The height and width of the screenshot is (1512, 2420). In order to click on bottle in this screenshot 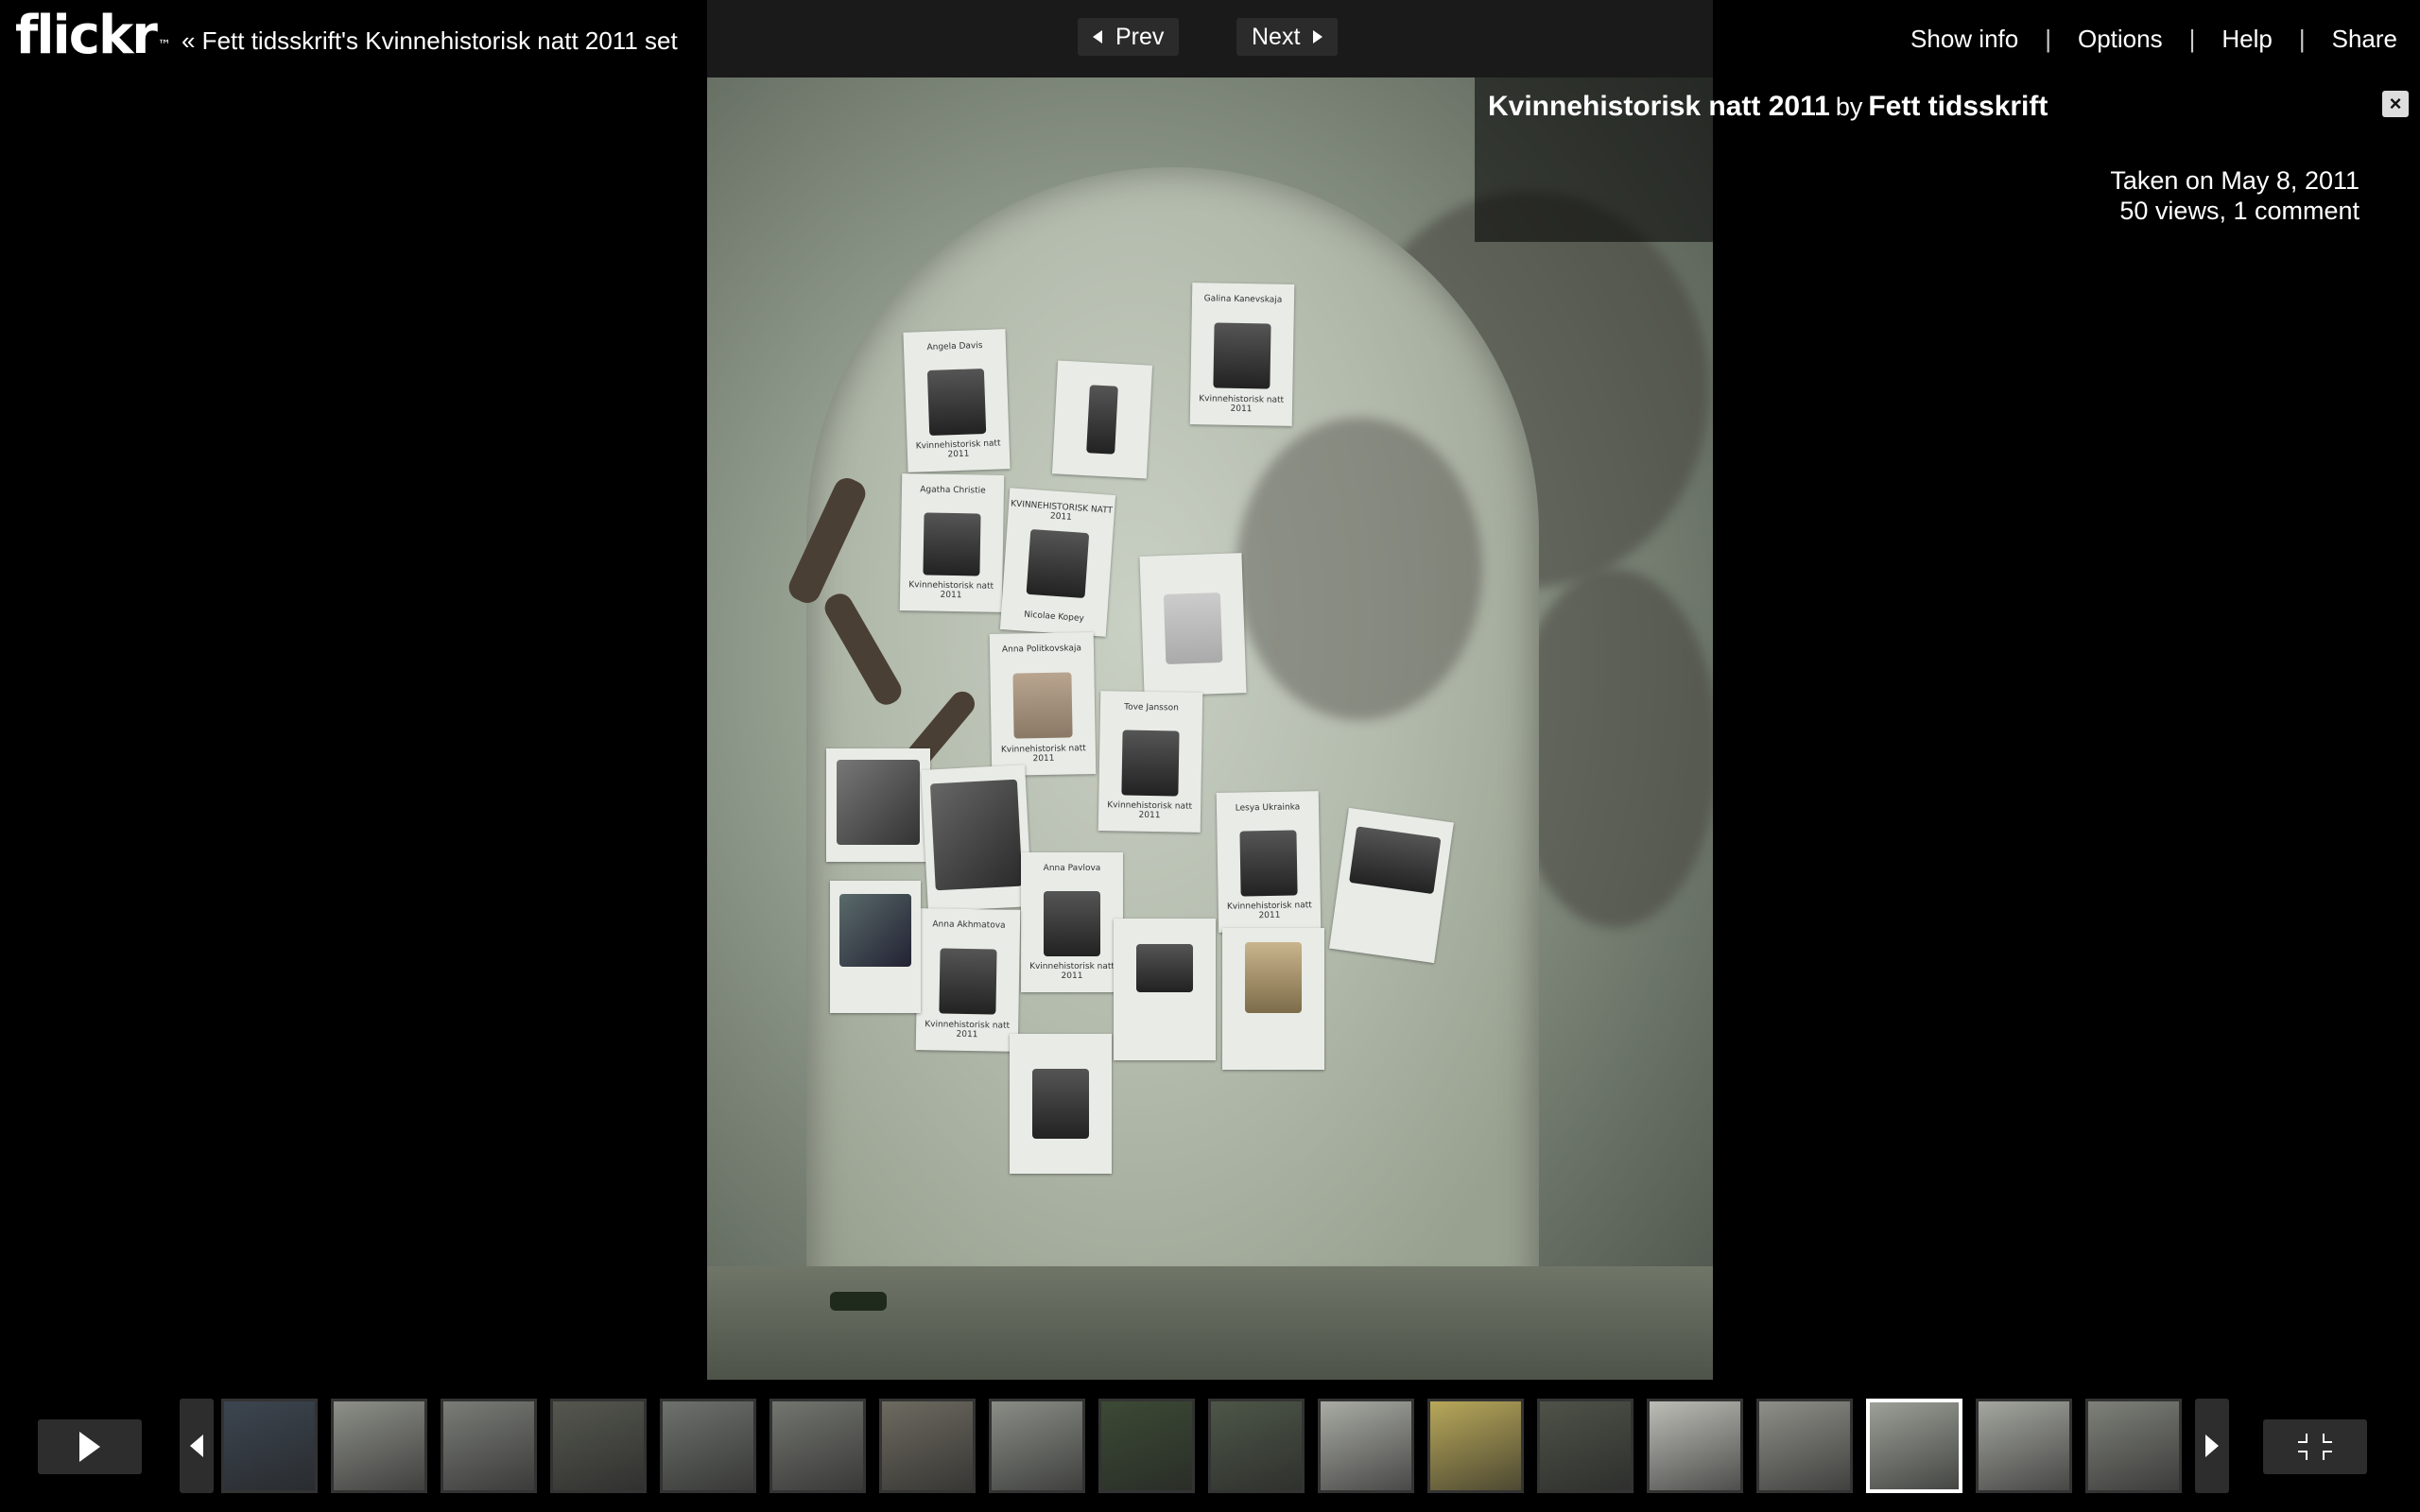, I will do `click(858, 1301)`.